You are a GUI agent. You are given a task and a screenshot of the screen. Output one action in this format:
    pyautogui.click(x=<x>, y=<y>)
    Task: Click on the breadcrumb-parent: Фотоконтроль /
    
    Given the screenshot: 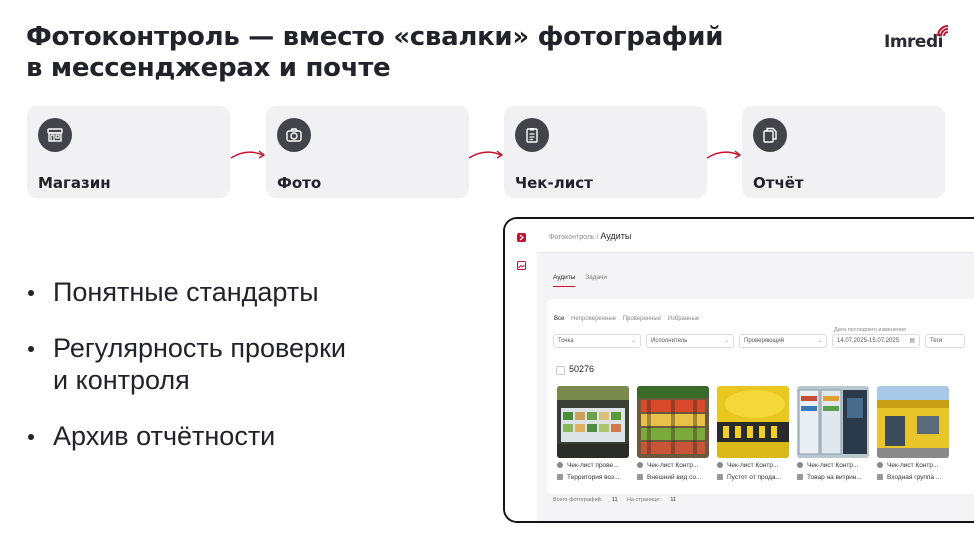 What is the action you would take?
    pyautogui.click(x=573, y=237)
    